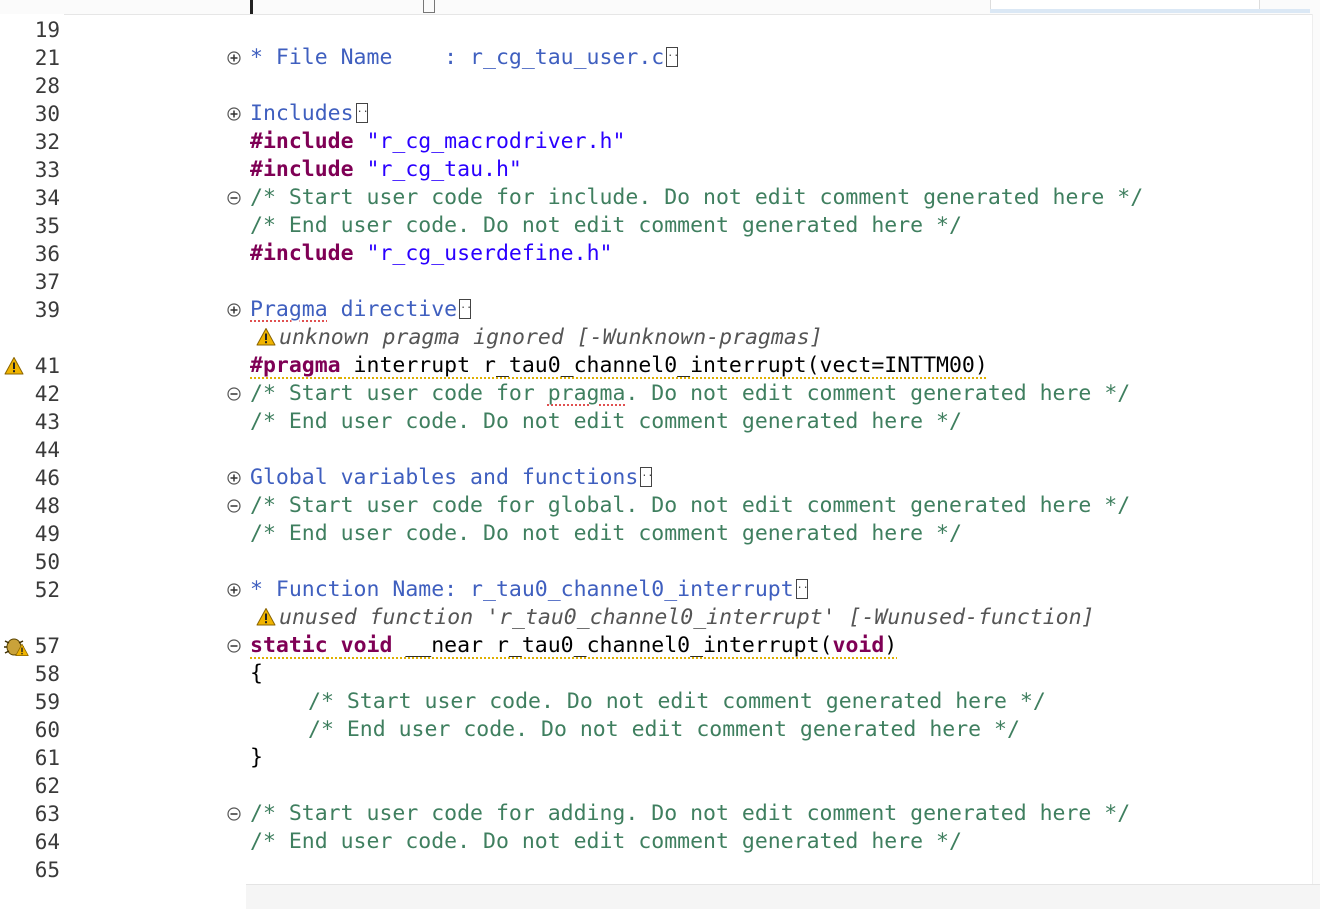 Image resolution: width=1320 pixels, height=909 pixels. What do you see at coordinates (660, 142) in the screenshot?
I see `code-line: 32 #include "r_cg_macrodriver.h"` at bounding box center [660, 142].